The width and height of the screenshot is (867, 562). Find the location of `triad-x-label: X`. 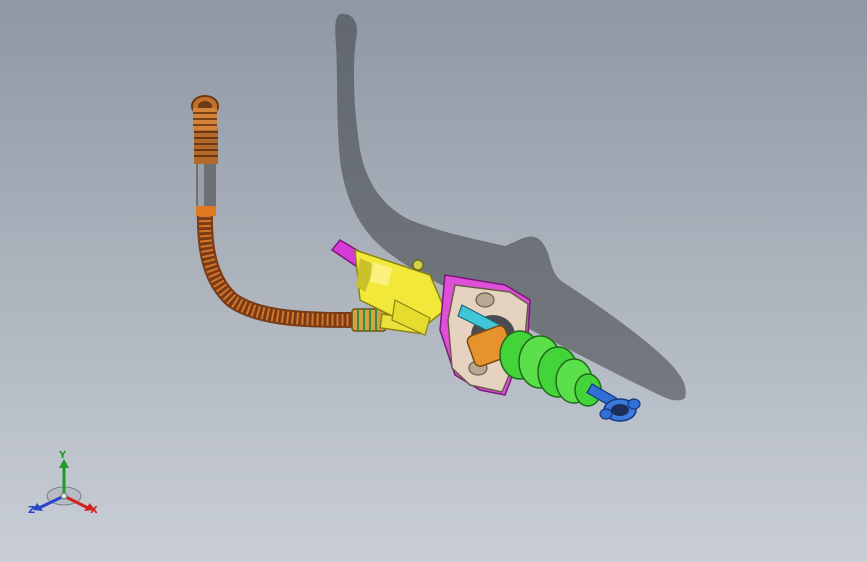

triad-x-label: X is located at coordinates (94, 510).